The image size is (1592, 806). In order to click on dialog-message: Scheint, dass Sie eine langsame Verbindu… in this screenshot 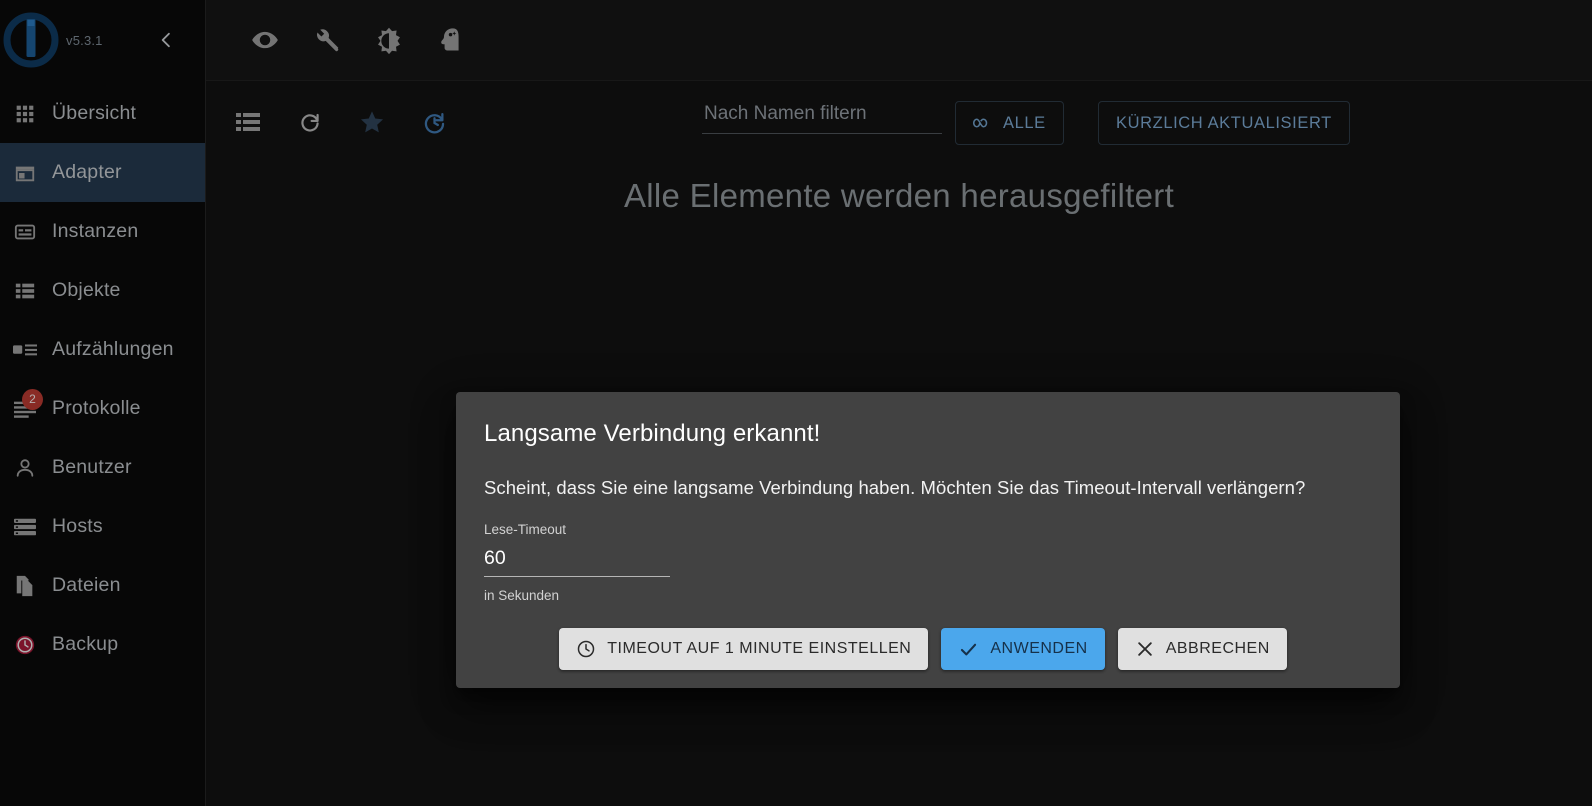, I will do `click(895, 487)`.